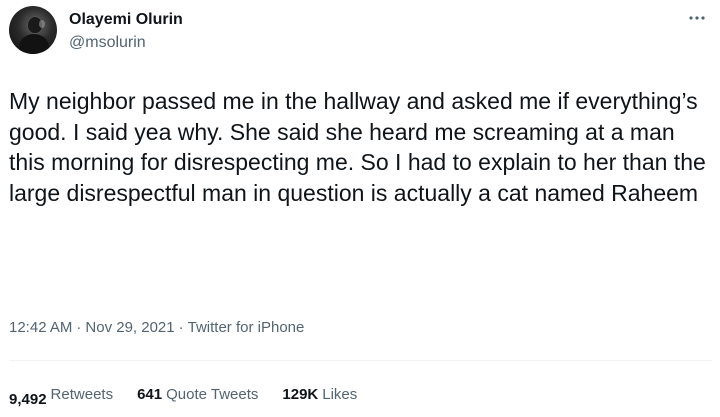 The image size is (720, 417). What do you see at coordinates (340, 394) in the screenshot?
I see `likes-label: Likes` at bounding box center [340, 394].